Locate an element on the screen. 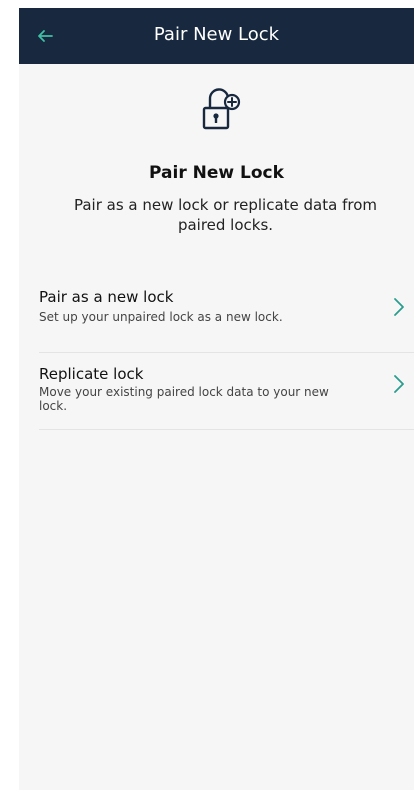  option-title: Pair as a new lock is located at coordinates (106, 297).